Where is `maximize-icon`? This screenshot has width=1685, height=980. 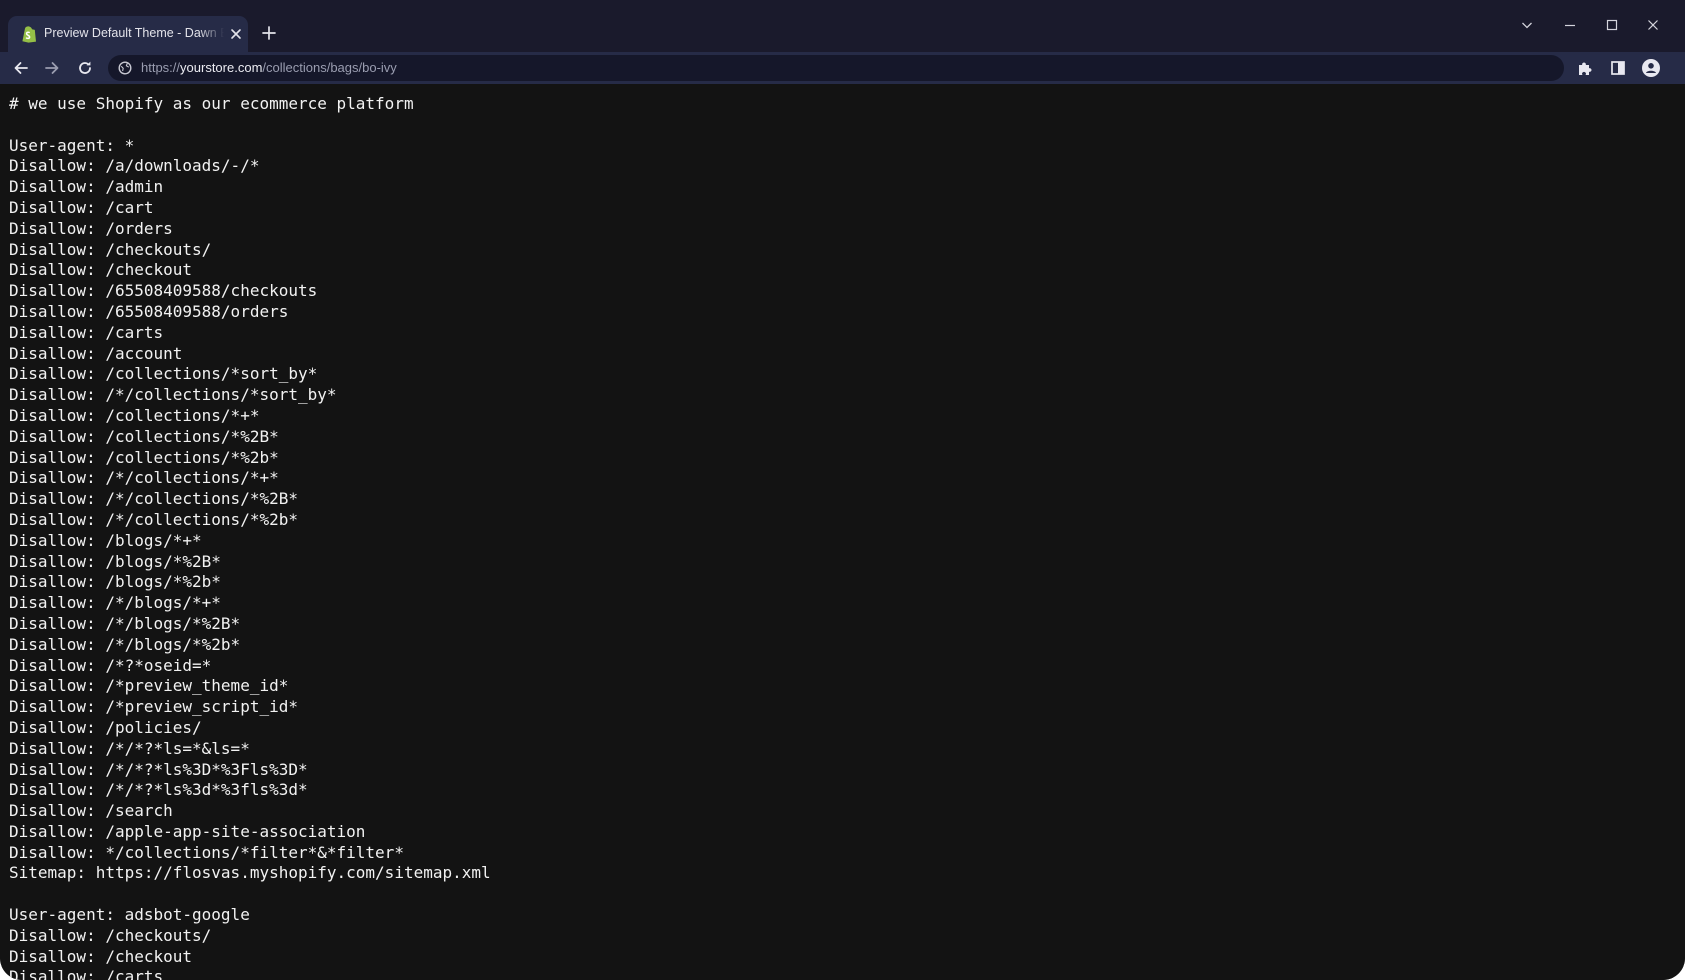
maximize-icon is located at coordinates (1612, 25).